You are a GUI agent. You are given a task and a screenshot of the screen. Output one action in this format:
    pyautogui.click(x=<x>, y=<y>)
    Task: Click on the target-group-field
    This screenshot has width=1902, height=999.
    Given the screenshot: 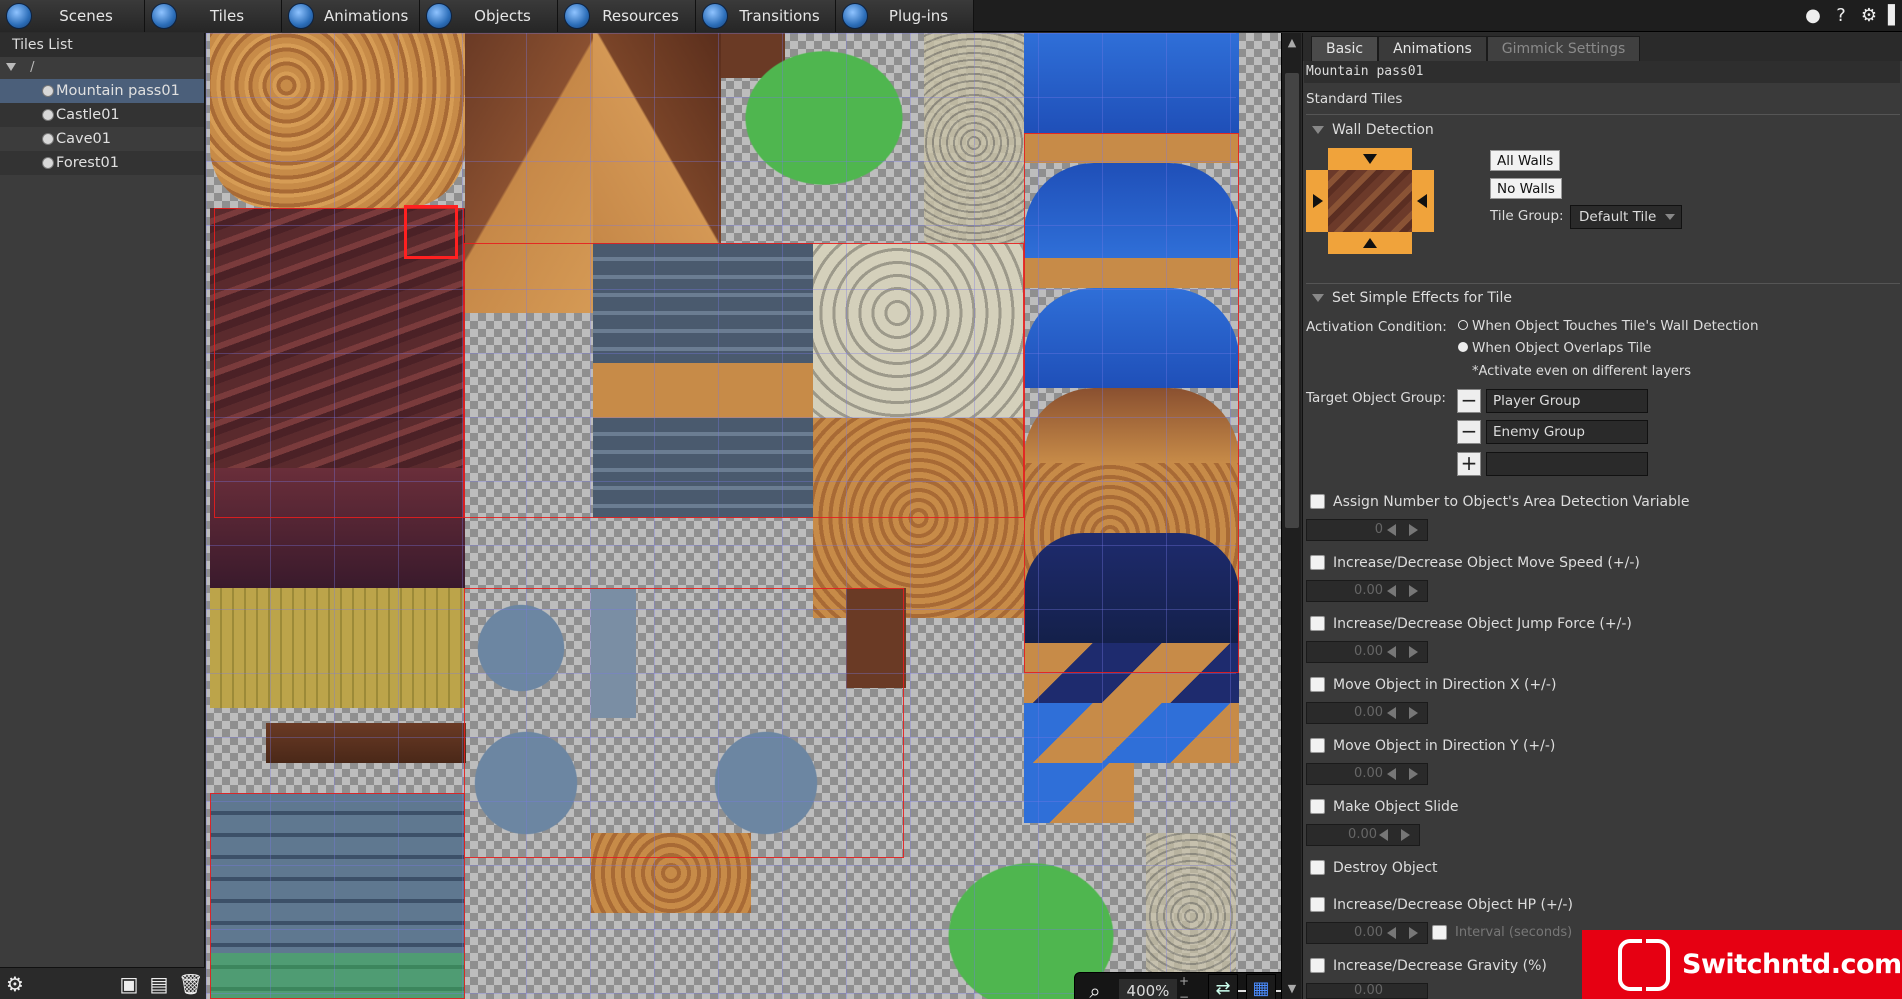 What is the action you would take?
    pyautogui.click(x=1567, y=464)
    